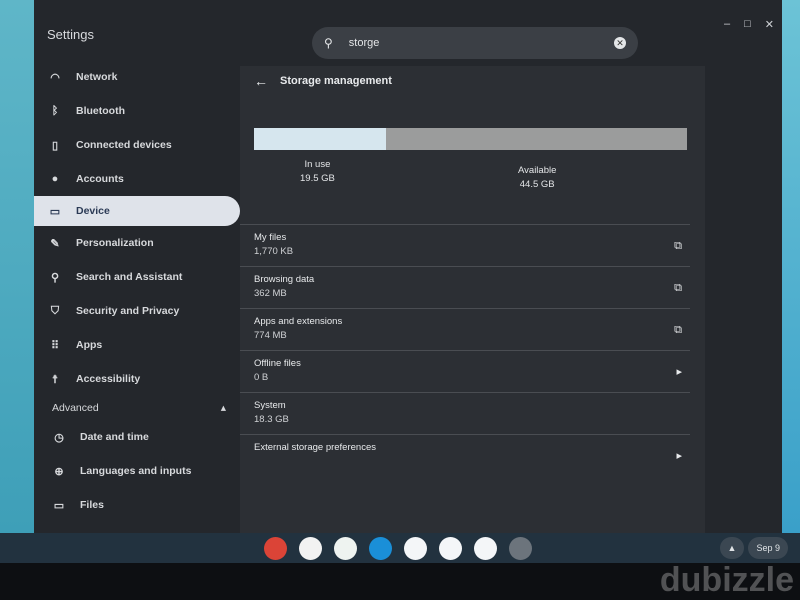 The height and width of the screenshot is (600, 800). Describe the element at coordinates (270, 335) in the screenshot. I see `row-value: 774 MB` at that location.